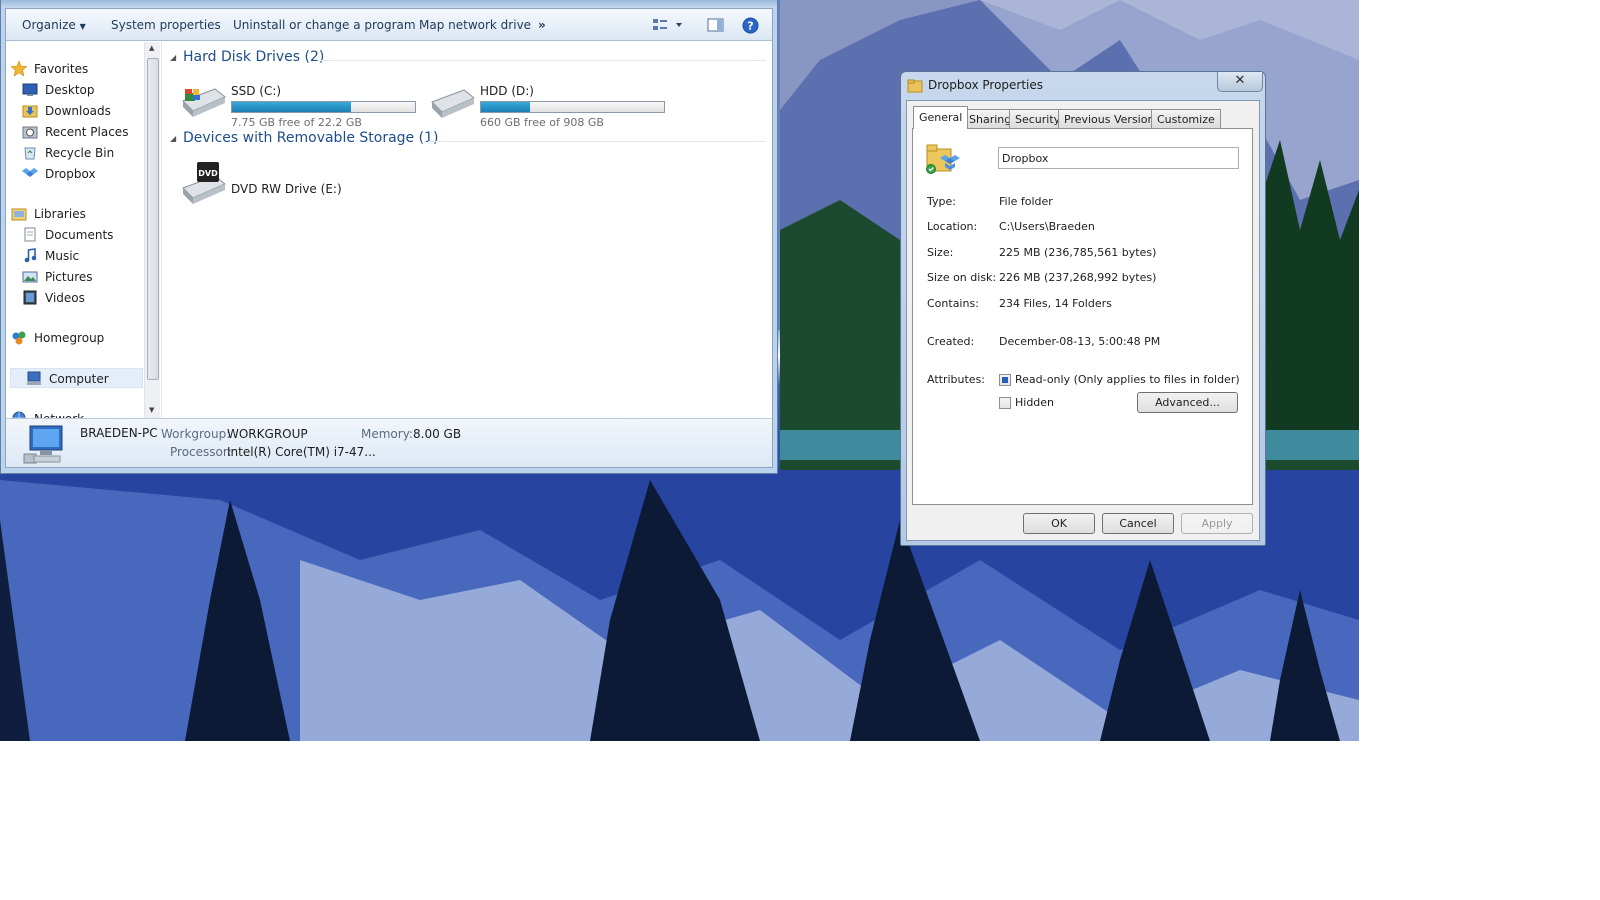  I want to click on map-network-drive-button: Map network drive, so click(475, 25).